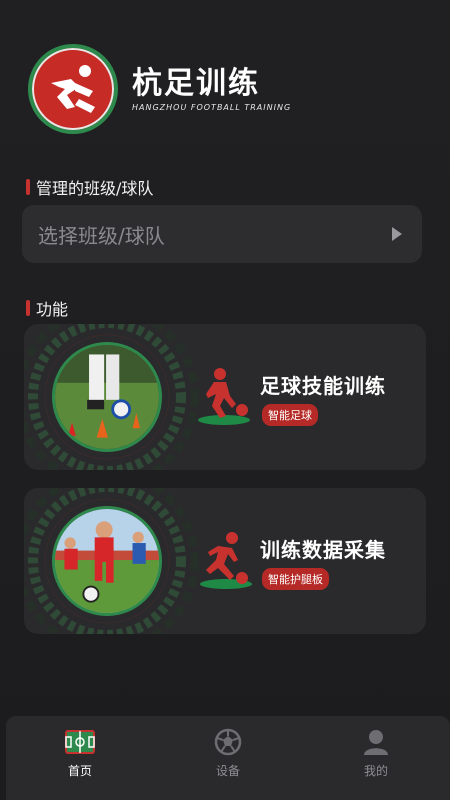  Describe the element at coordinates (228, 742) in the screenshot. I see `football-icon` at that location.